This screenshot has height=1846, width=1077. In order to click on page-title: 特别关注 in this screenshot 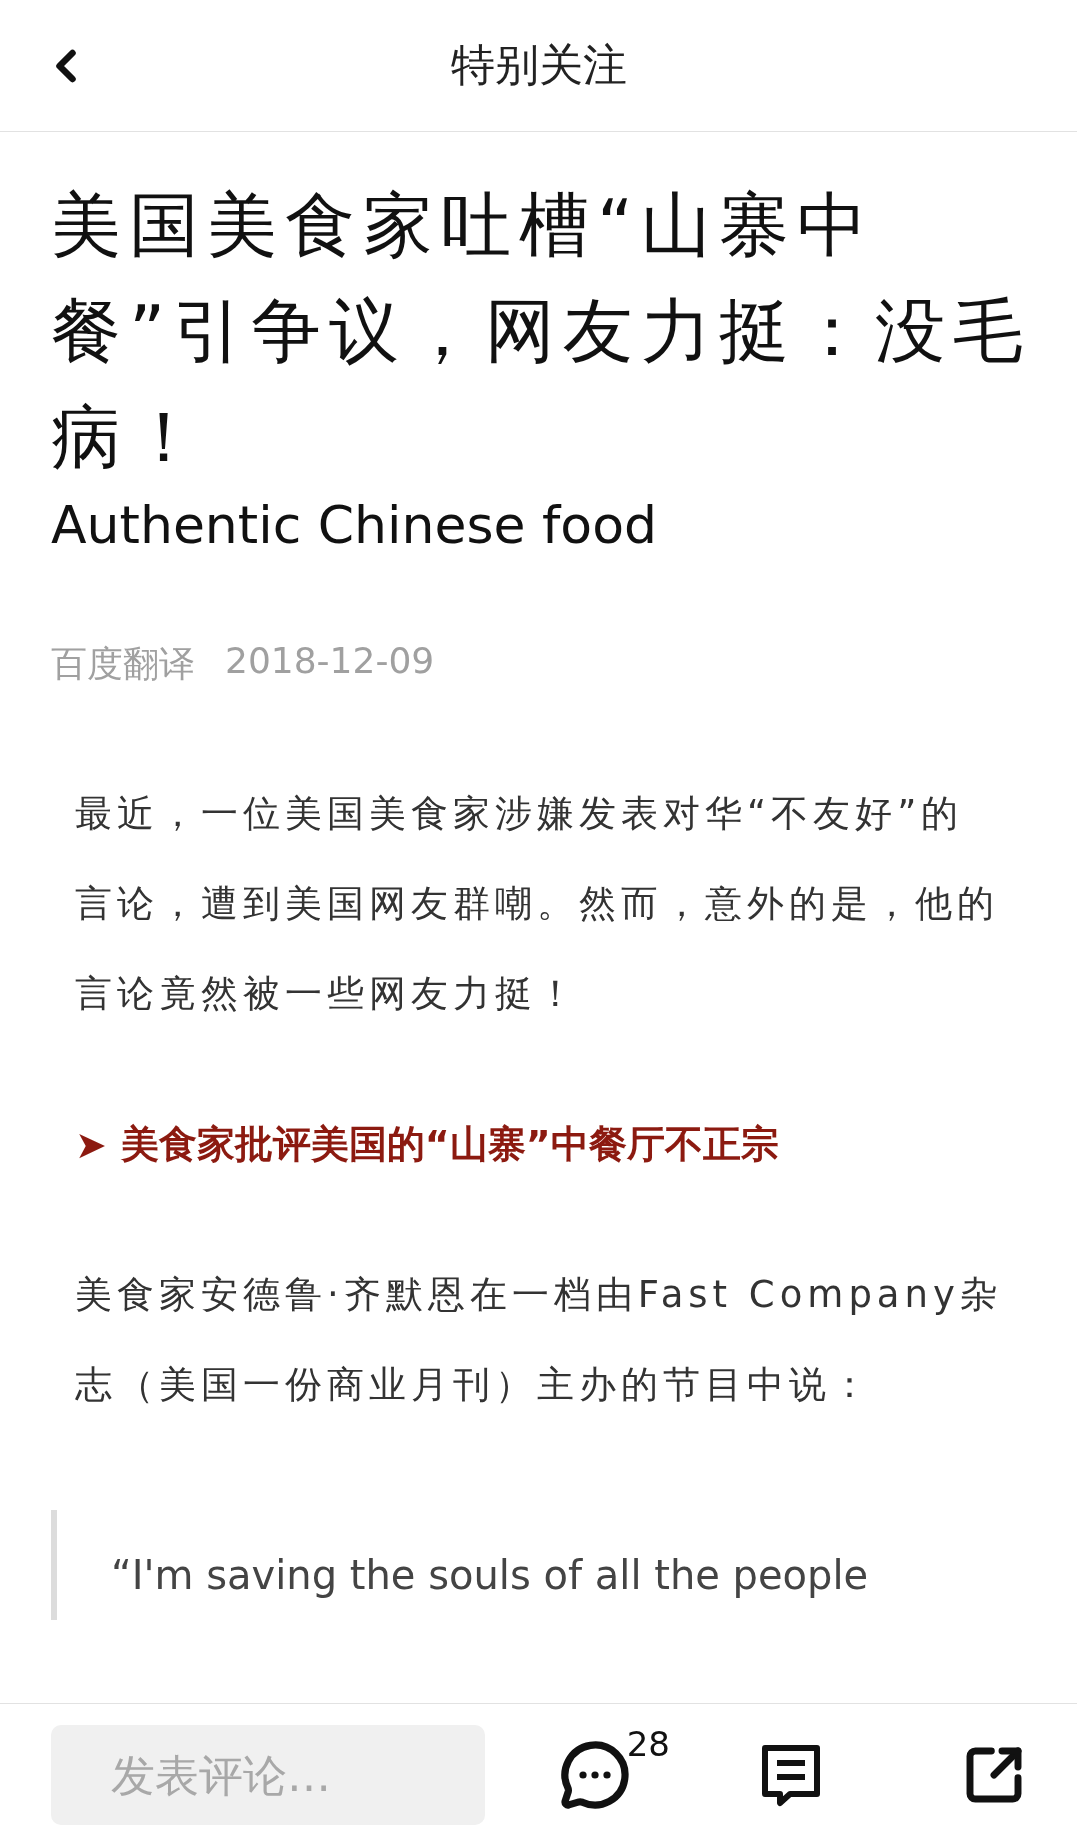, I will do `click(538, 65)`.